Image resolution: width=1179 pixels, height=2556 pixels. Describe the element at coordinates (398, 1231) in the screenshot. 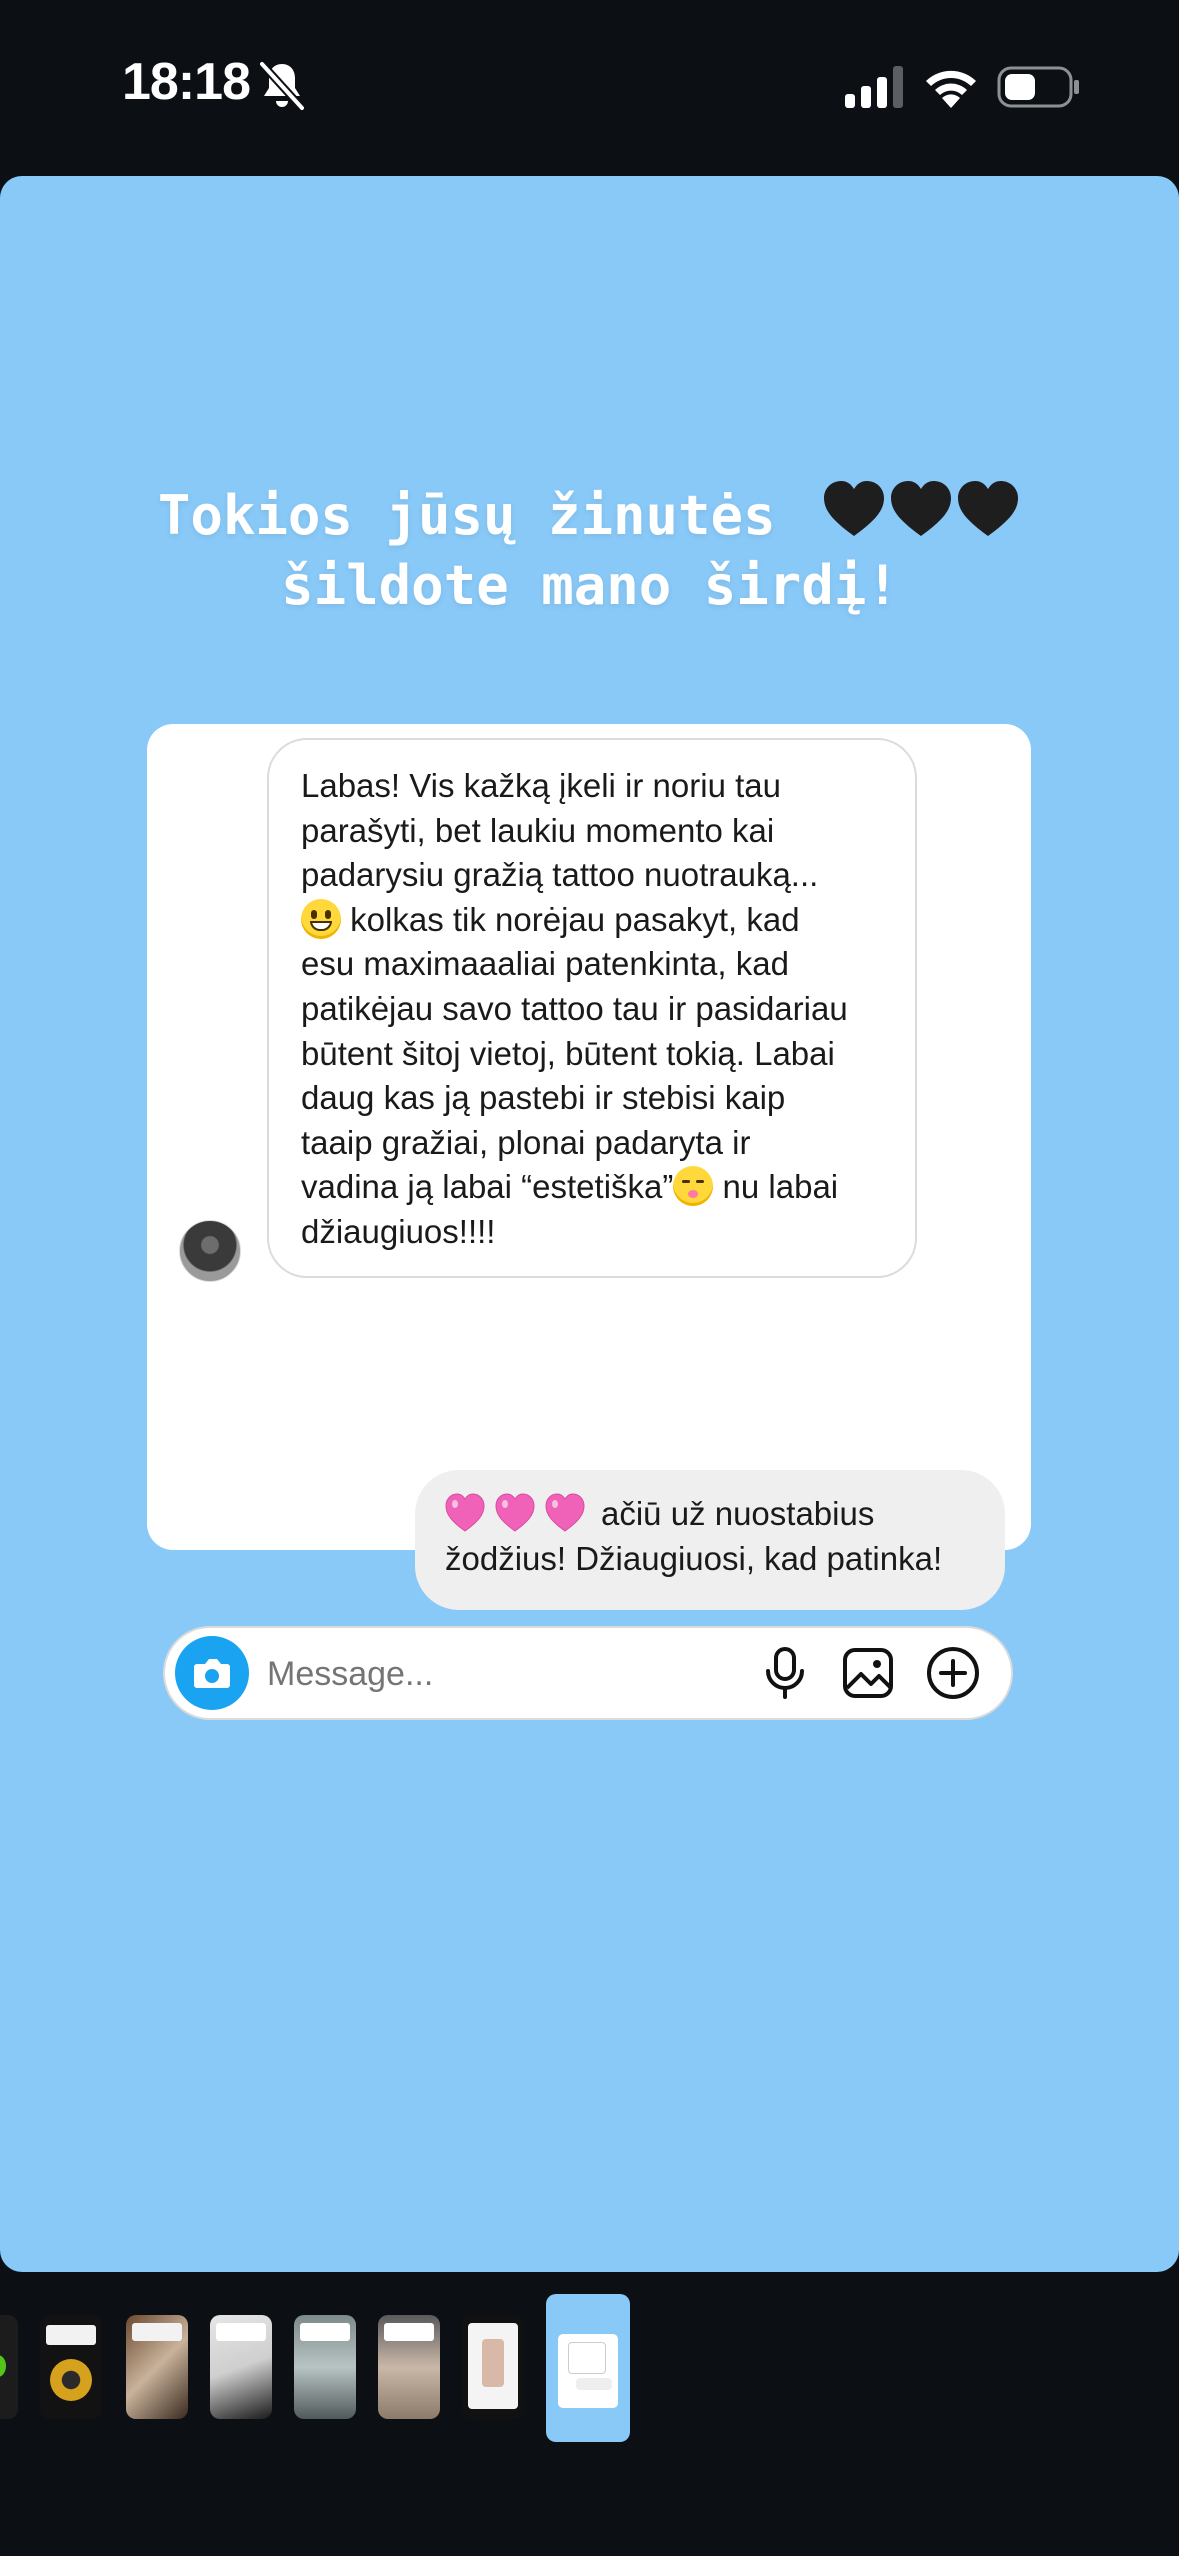

I see `received-line: džiaugiuos!!!!` at that location.